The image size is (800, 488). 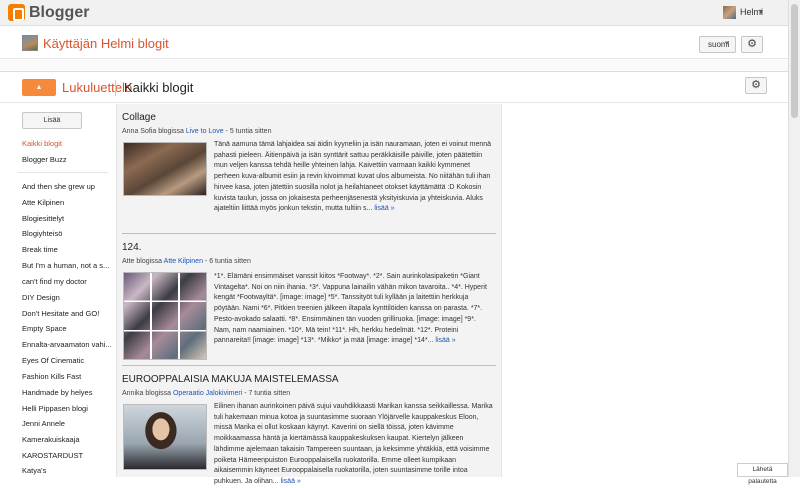 What do you see at coordinates (16, 12) in the screenshot?
I see `blogger-logo-icon` at bounding box center [16, 12].